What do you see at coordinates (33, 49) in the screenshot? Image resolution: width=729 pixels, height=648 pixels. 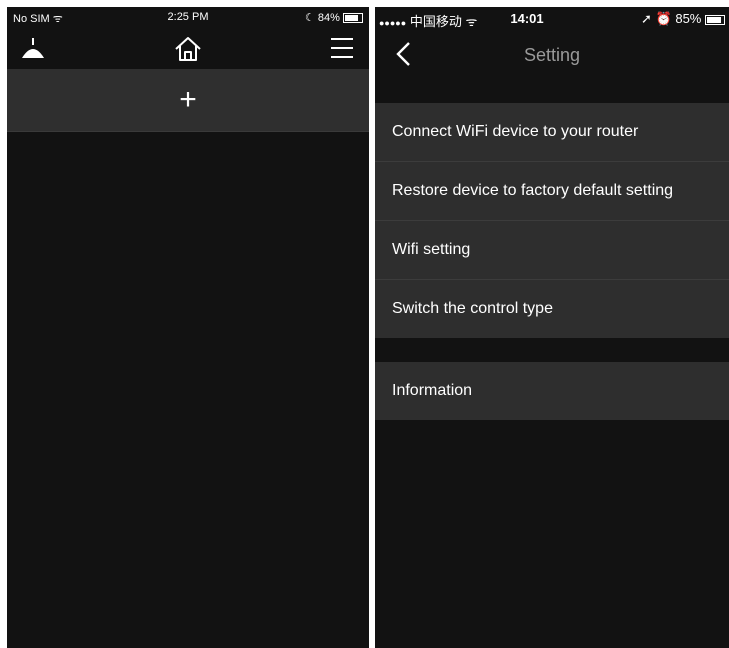 I see `lamp-icon` at bounding box center [33, 49].